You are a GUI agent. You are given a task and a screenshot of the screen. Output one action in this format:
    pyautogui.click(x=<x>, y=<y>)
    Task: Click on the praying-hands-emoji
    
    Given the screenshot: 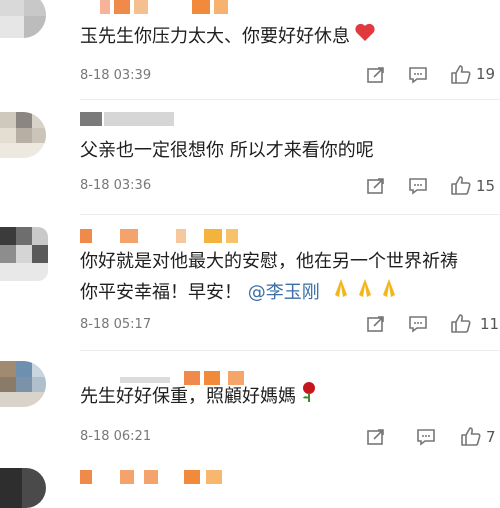 What is the action you would take?
    pyautogui.click(x=365, y=293)
    